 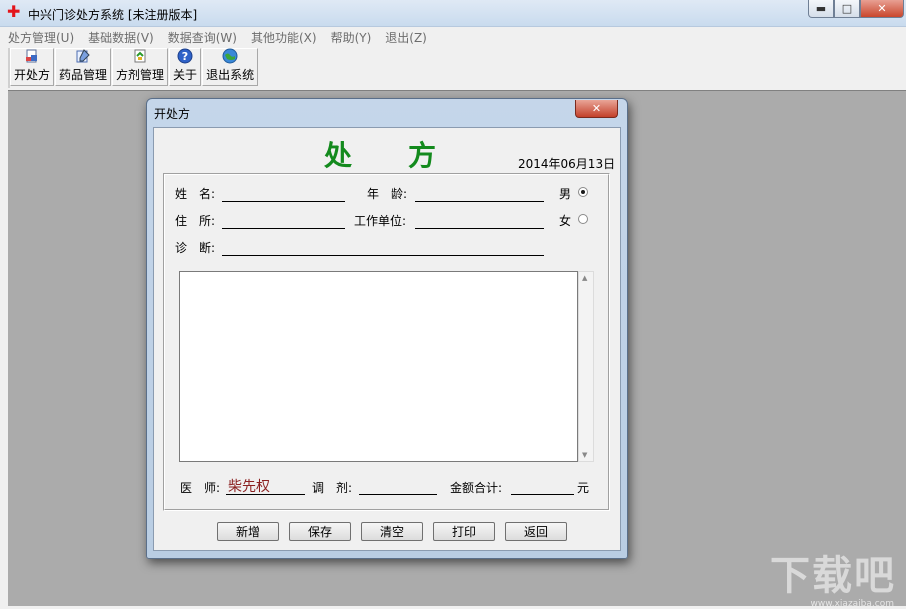 What do you see at coordinates (195, 194) in the screenshot?
I see `name-label: 姓 名:` at bounding box center [195, 194].